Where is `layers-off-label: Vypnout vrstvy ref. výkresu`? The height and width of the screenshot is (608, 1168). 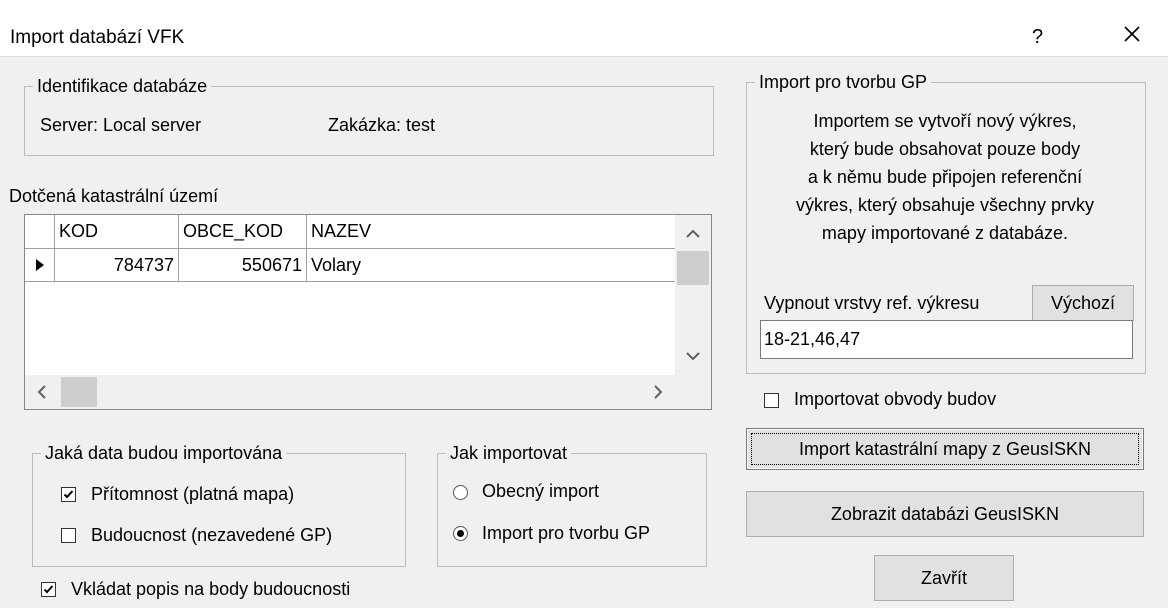
layers-off-label: Vypnout vrstvy ref. výkresu is located at coordinates (872, 303).